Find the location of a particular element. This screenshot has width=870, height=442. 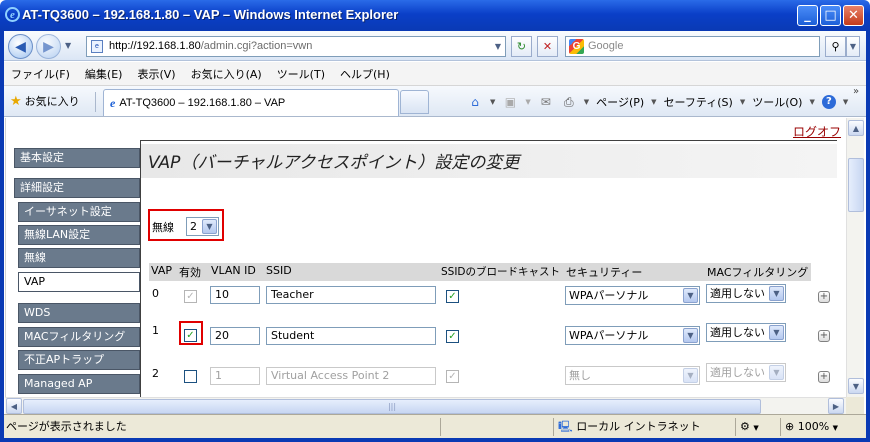

help-icon: ? is located at coordinates (828, 102).